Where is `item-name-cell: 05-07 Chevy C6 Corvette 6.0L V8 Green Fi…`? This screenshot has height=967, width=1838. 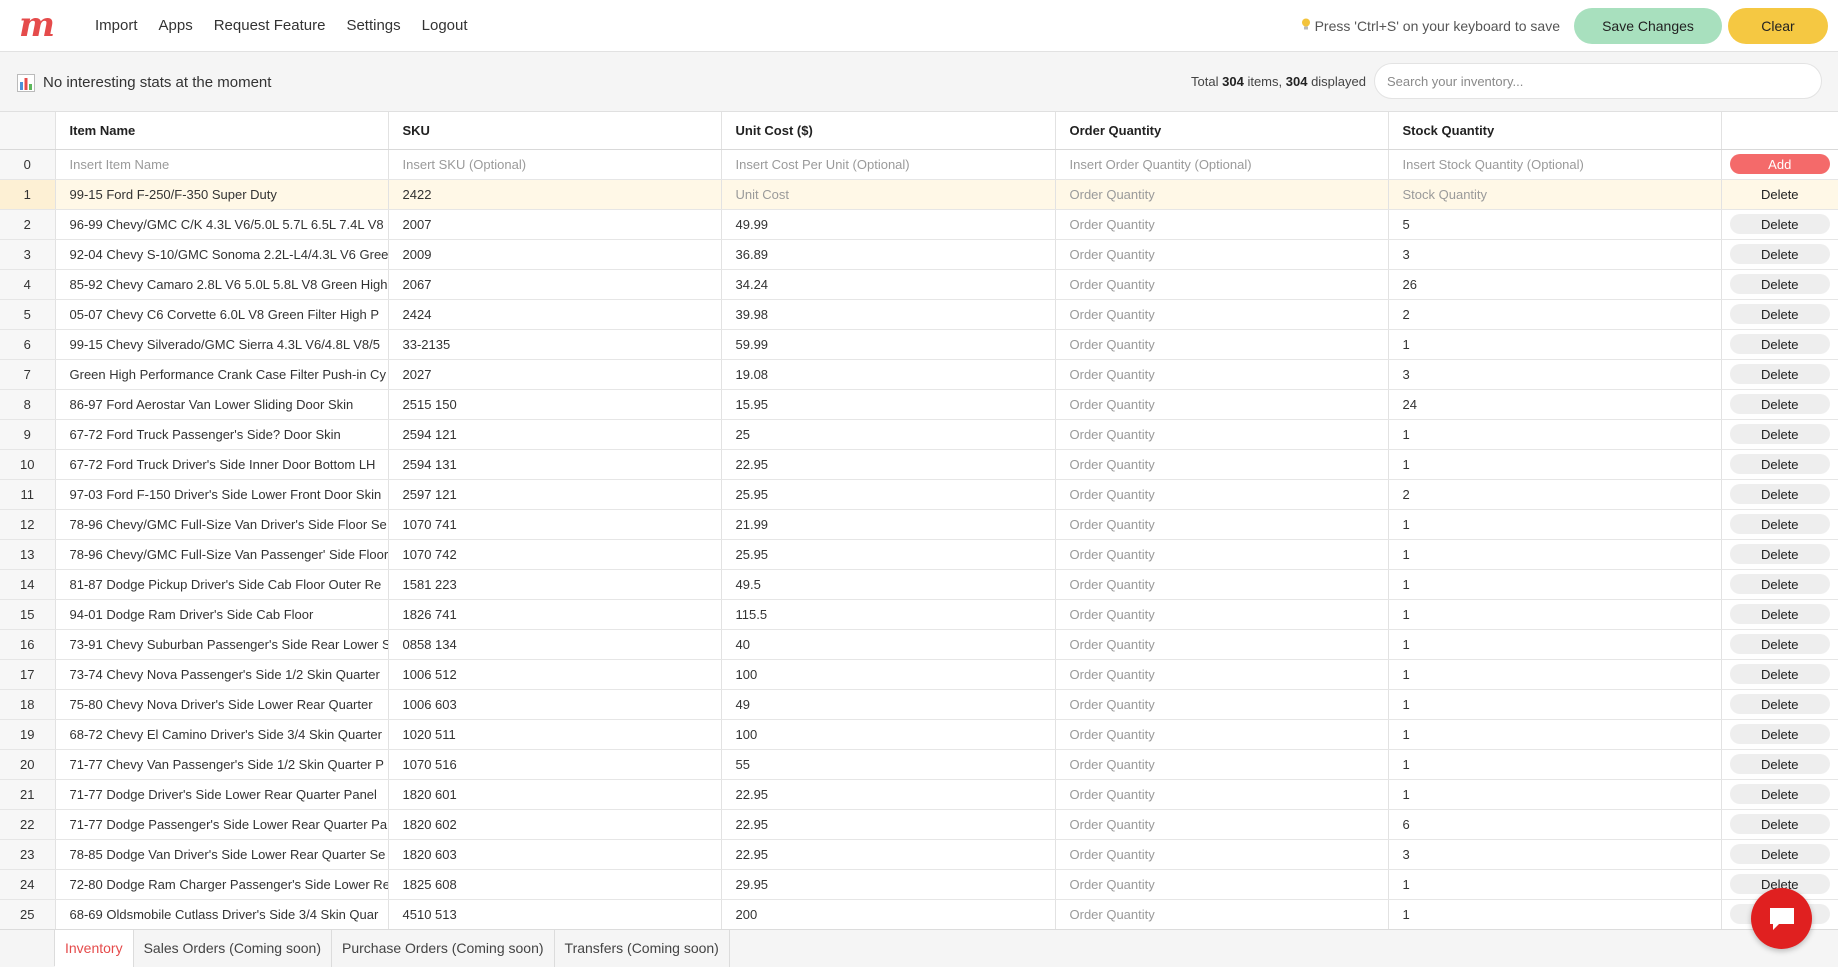 item-name-cell: 05-07 Chevy C6 Corvette 6.0L V8 Green Fi… is located at coordinates (222, 314).